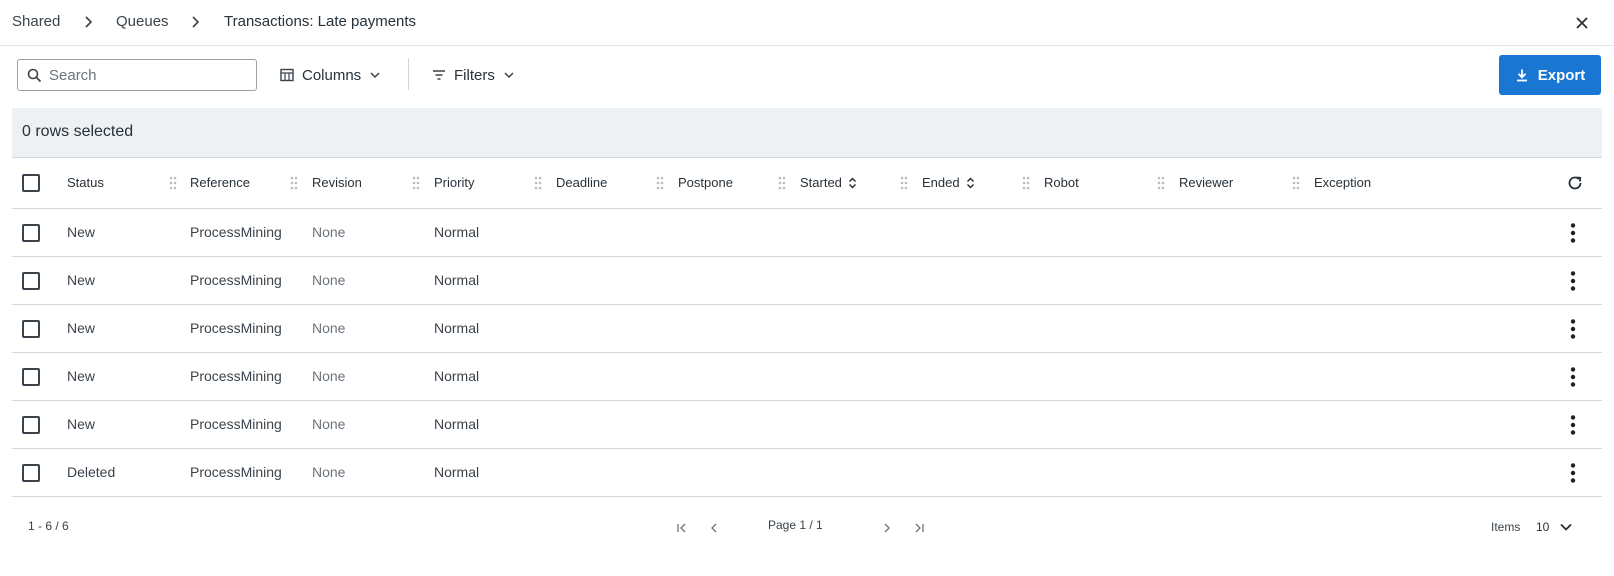 This screenshot has width=1614, height=576. I want to click on columns-label: Columns, so click(332, 75).